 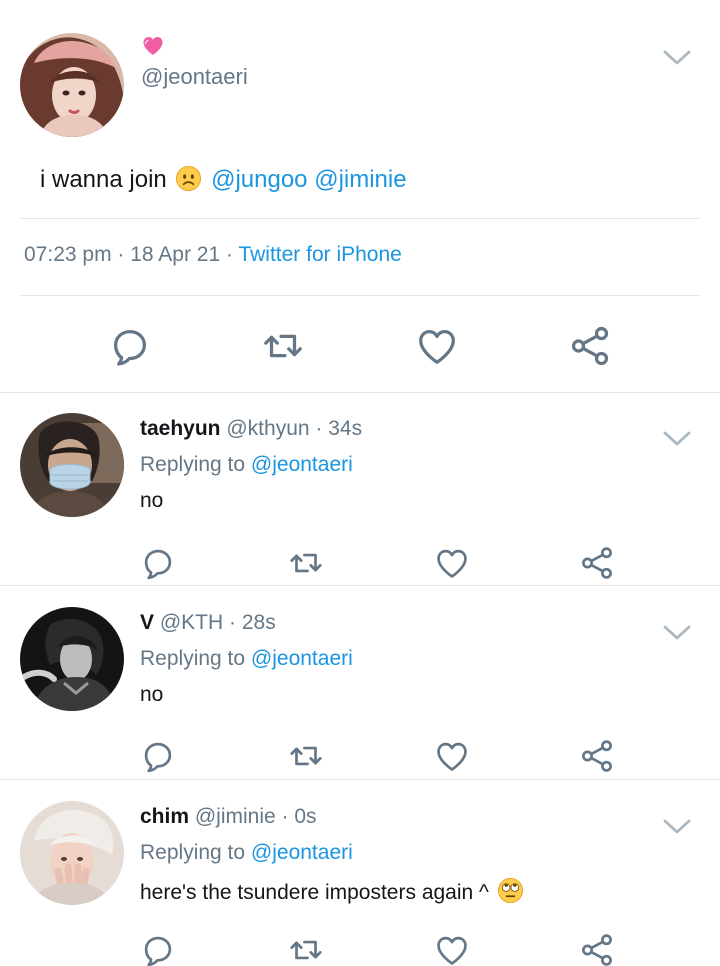 I want to click on reply-author-handle: @jiminie, so click(x=235, y=816).